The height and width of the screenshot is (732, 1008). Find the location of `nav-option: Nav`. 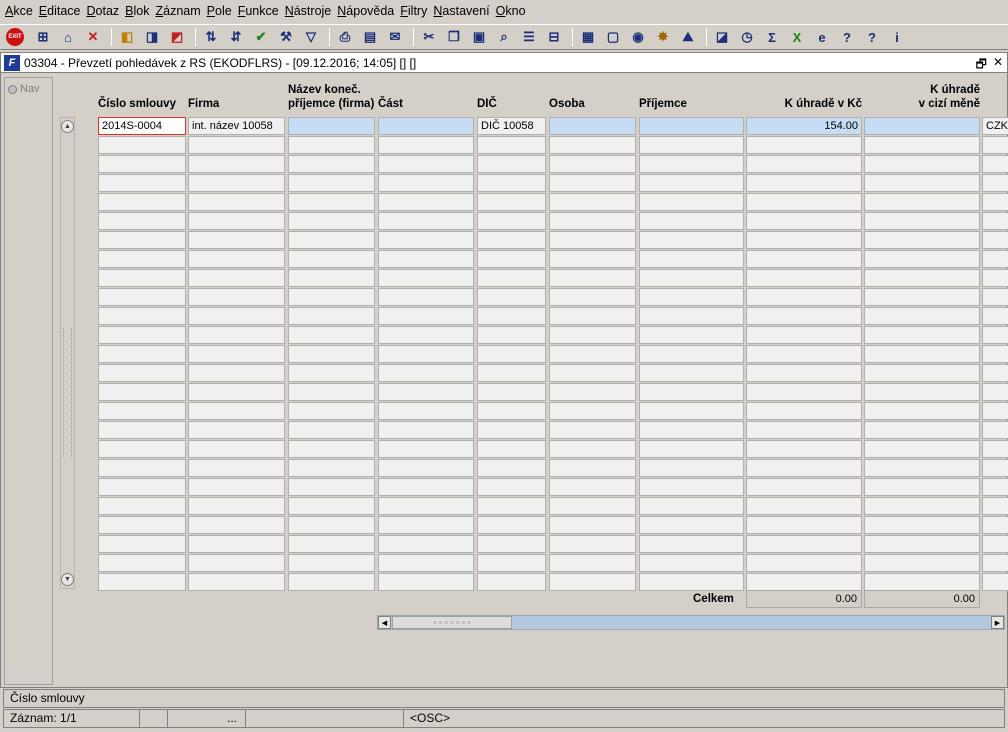

nav-option: Nav is located at coordinates (24, 89).